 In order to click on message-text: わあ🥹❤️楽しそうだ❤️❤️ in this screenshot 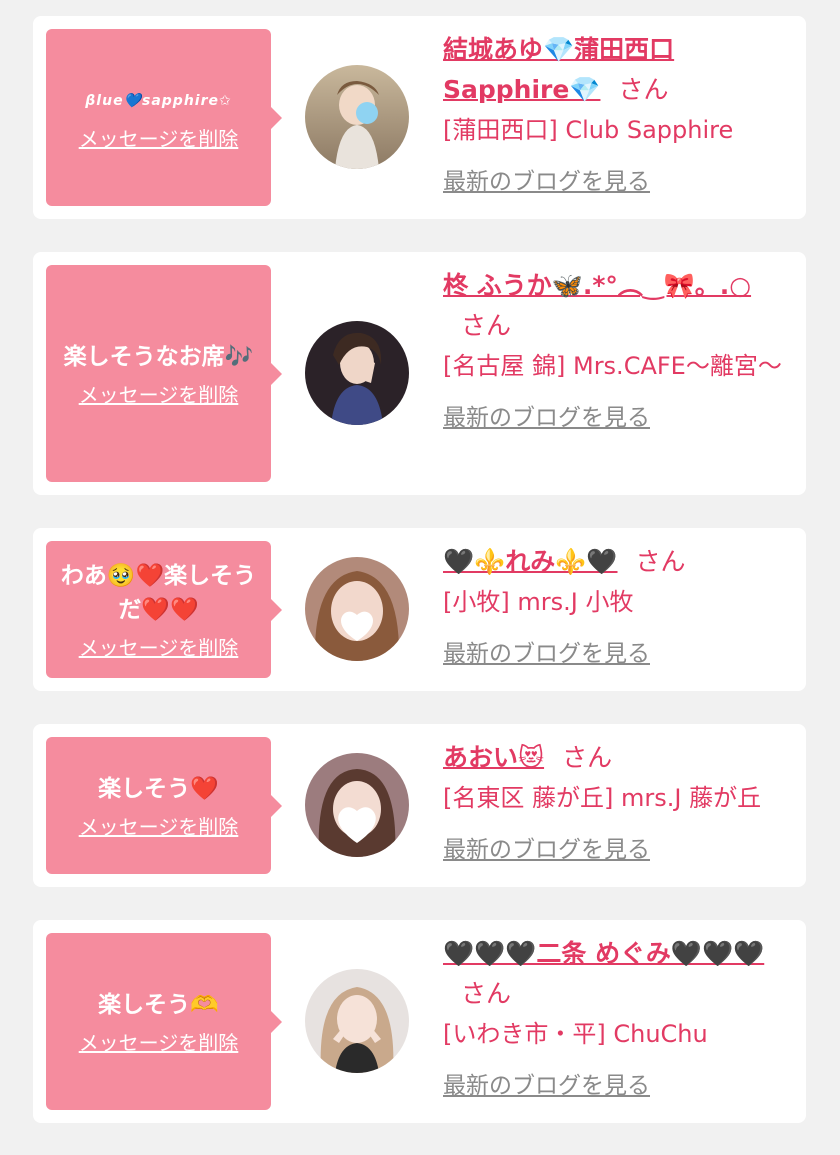, I will do `click(158, 592)`.